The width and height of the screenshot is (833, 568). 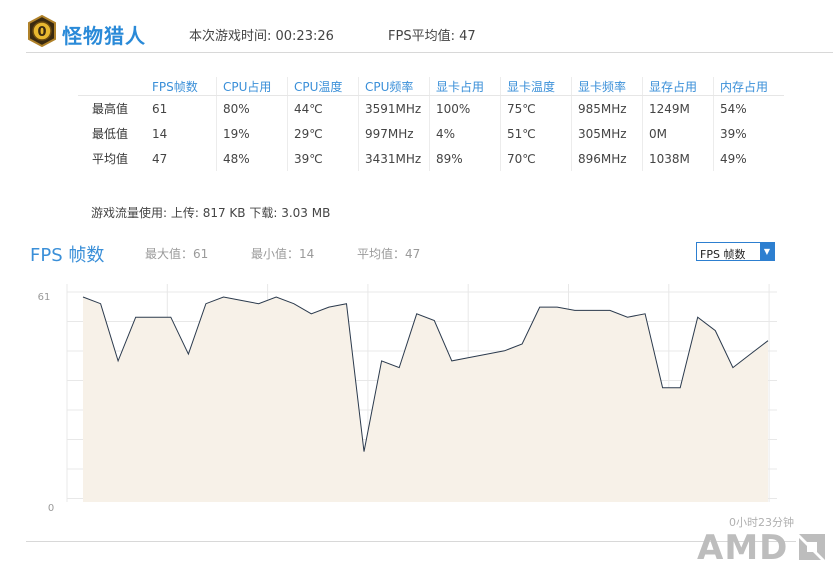 I want to click on svg-text: 0, so click(x=41, y=32).